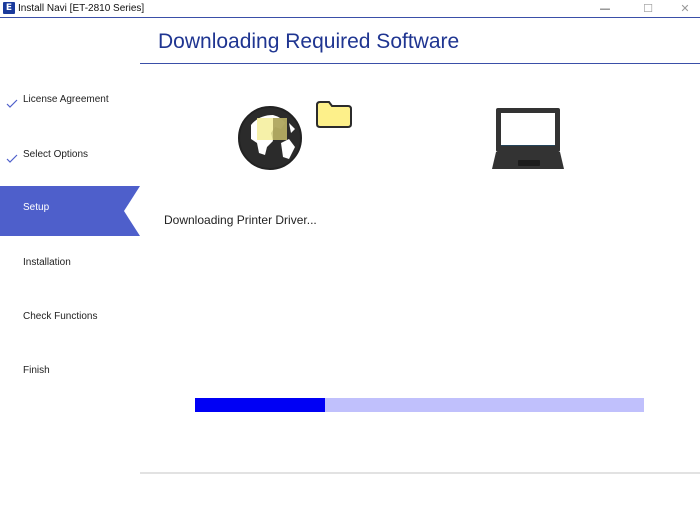  I want to click on step-label: Check Functions, so click(60, 316).